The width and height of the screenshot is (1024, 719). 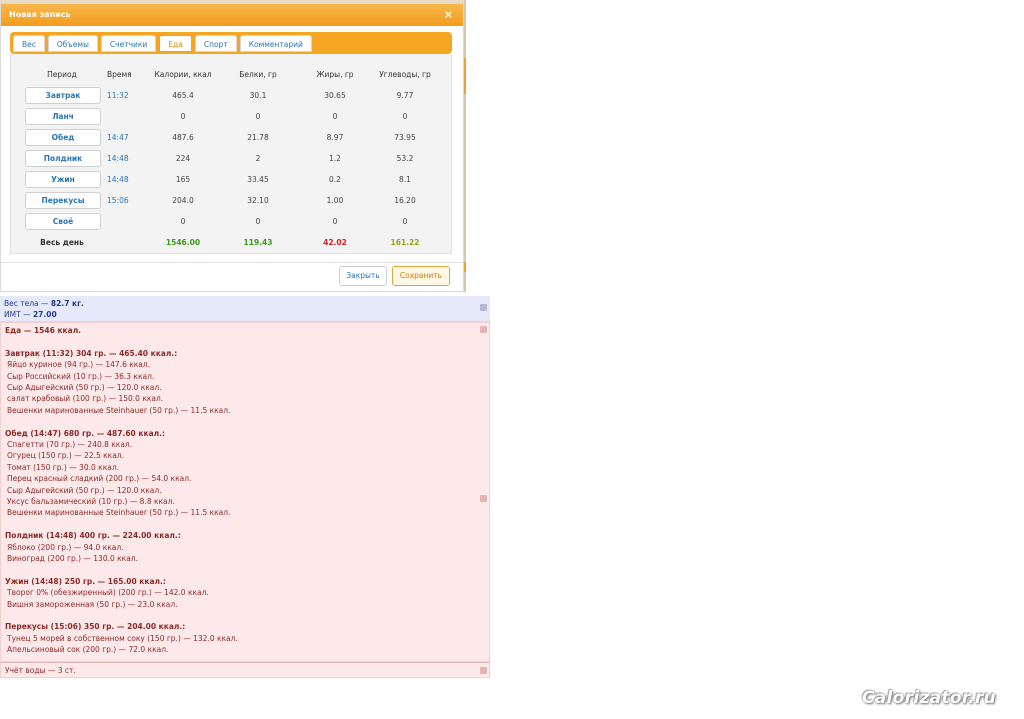 What do you see at coordinates (91, 353) in the screenshot?
I see `meal-header: Завтрак (11:32) 304 гр. — 465.40 ккал.:` at bounding box center [91, 353].